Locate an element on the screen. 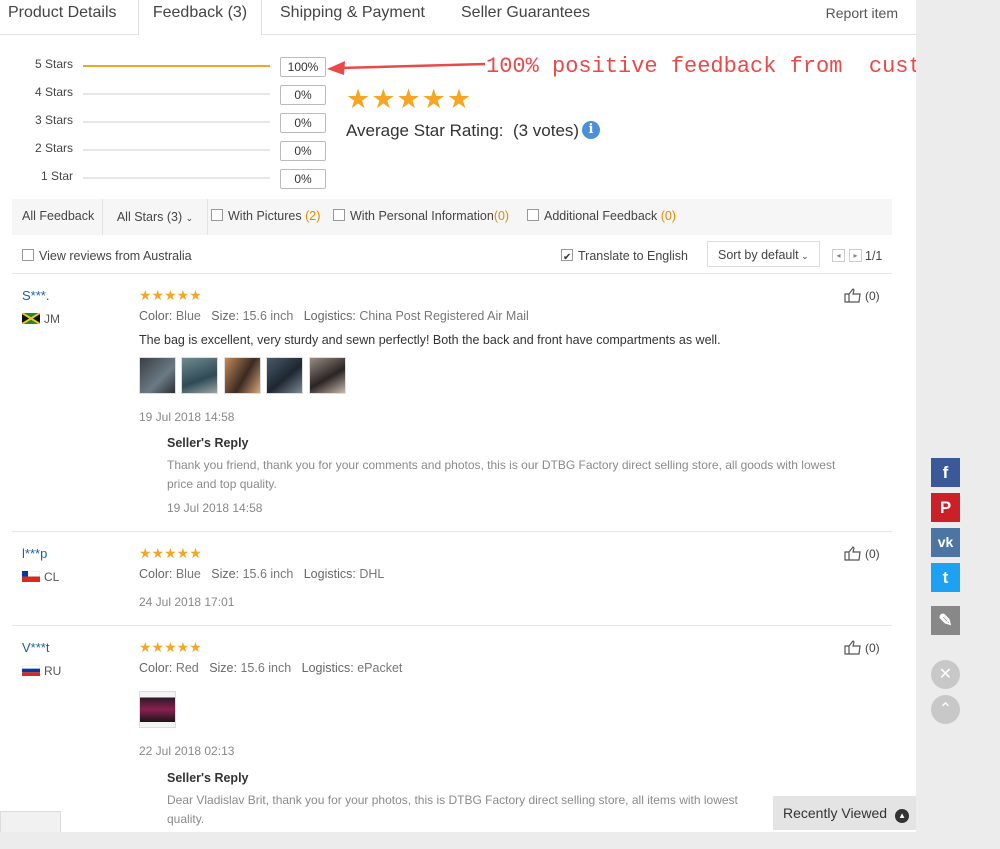 This screenshot has width=1000, height=849. seller-reply-date: 19 Jul 2018 14:58 is located at coordinates (215, 508).